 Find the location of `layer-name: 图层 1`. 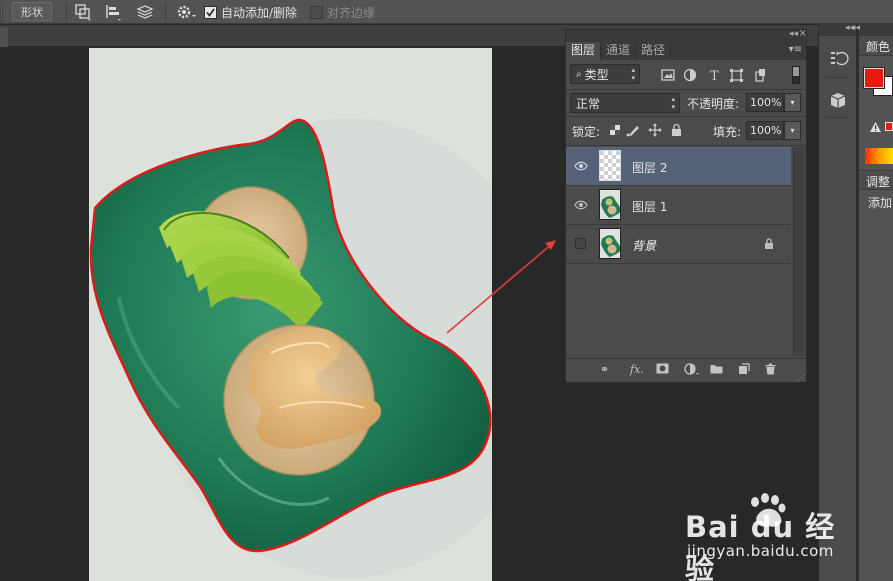

layer-name: 图层 1 is located at coordinates (650, 207).